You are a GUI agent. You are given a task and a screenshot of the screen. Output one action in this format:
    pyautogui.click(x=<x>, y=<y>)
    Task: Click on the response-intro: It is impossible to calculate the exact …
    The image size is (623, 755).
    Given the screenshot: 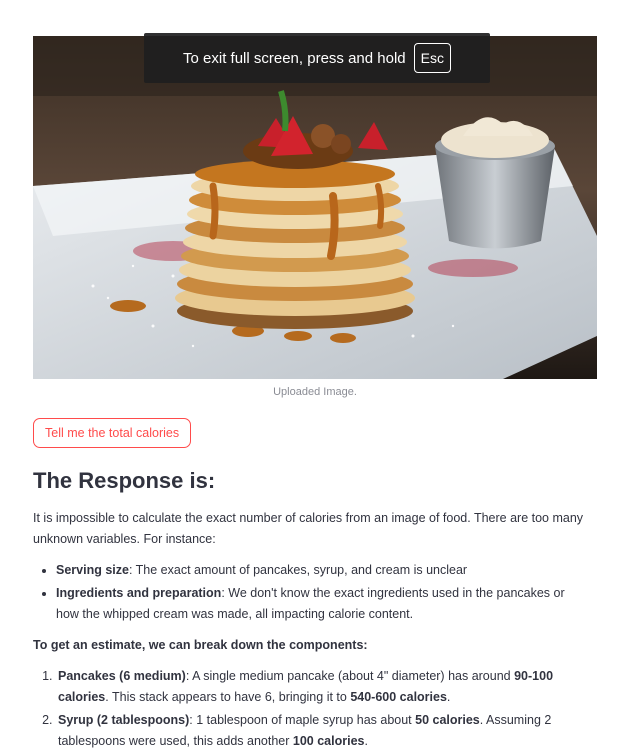 What is the action you would take?
    pyautogui.click(x=308, y=528)
    